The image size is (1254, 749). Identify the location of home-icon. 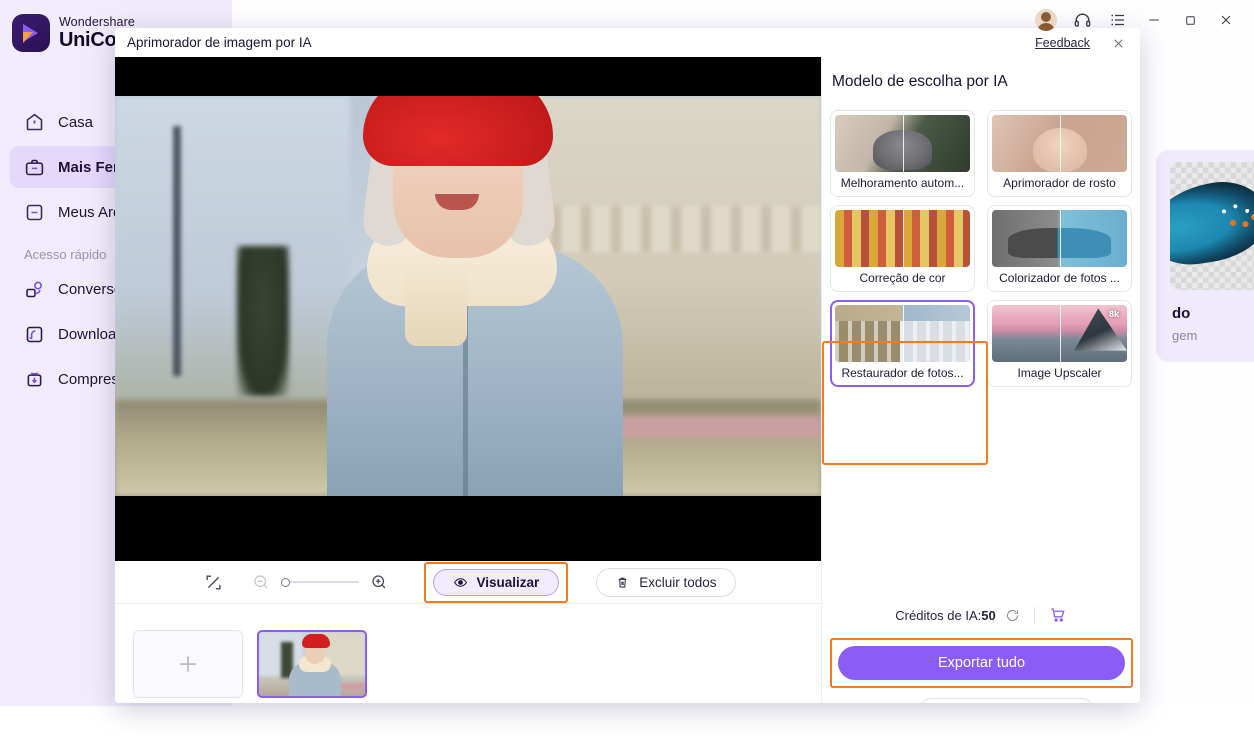
(34, 122).